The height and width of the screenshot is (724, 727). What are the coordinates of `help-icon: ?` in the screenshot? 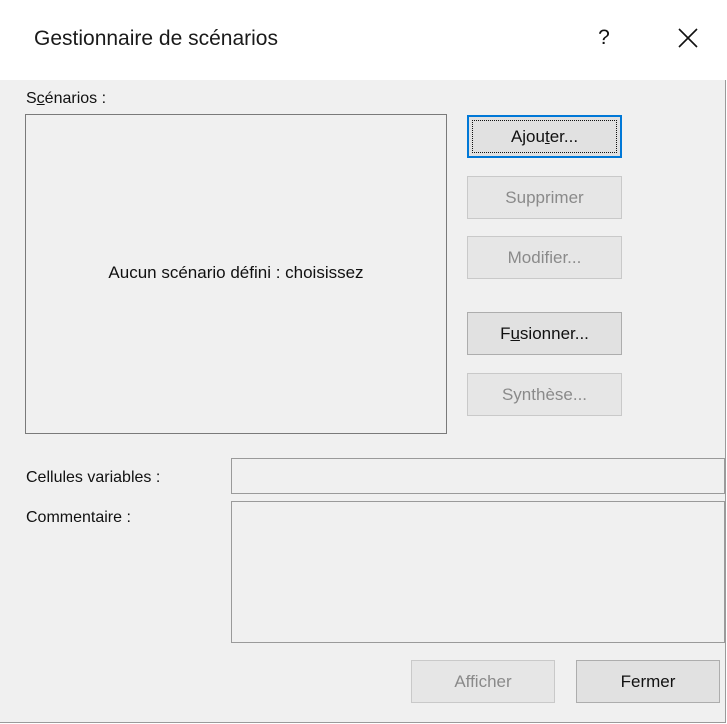 It's located at (604, 37).